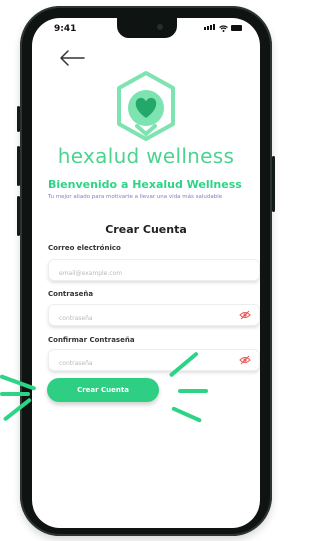 This screenshot has width=320, height=541. I want to click on email-field-container, so click(154, 271).